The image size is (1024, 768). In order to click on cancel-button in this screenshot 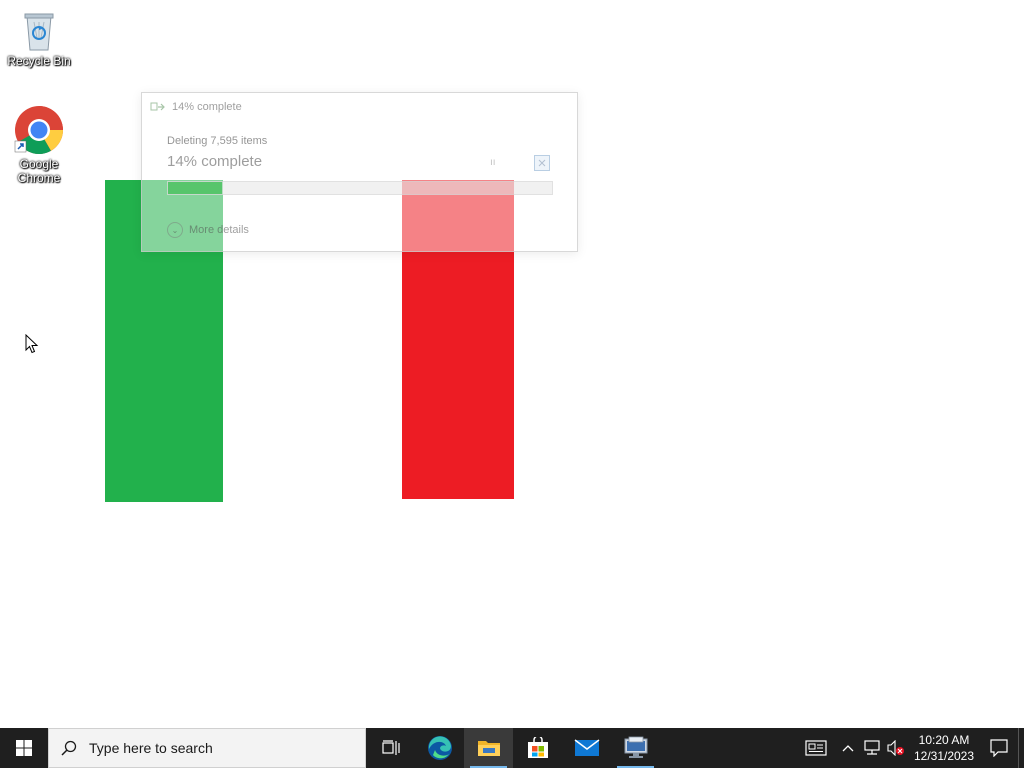, I will do `click(542, 163)`.